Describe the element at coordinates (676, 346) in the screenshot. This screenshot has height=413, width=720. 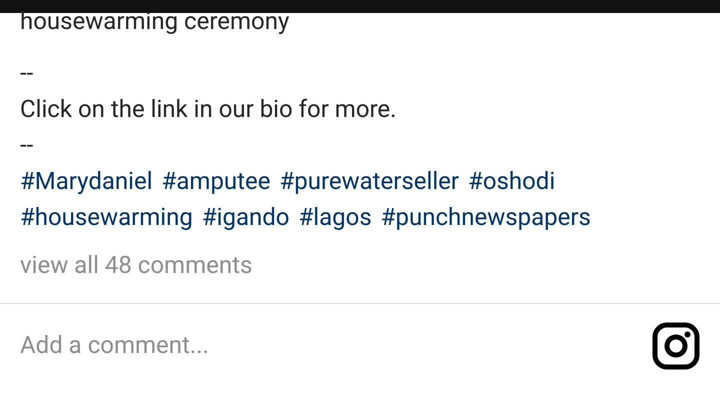
I see `instagram-icon` at that location.